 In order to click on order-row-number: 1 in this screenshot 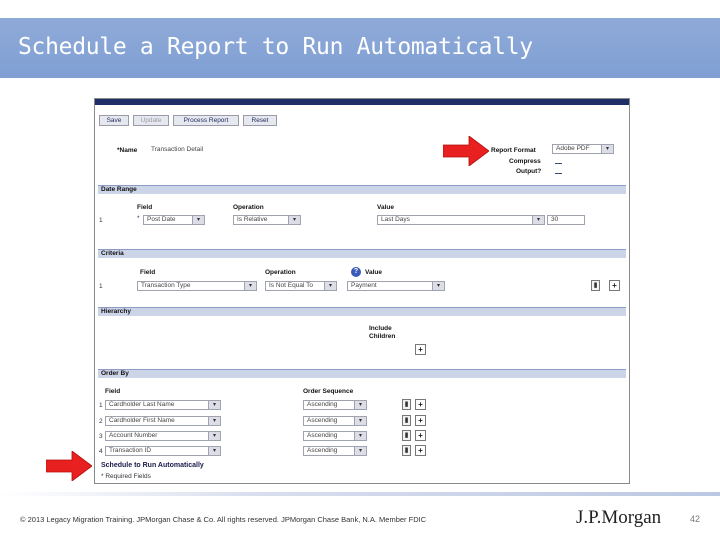, I will do `click(101, 405)`.